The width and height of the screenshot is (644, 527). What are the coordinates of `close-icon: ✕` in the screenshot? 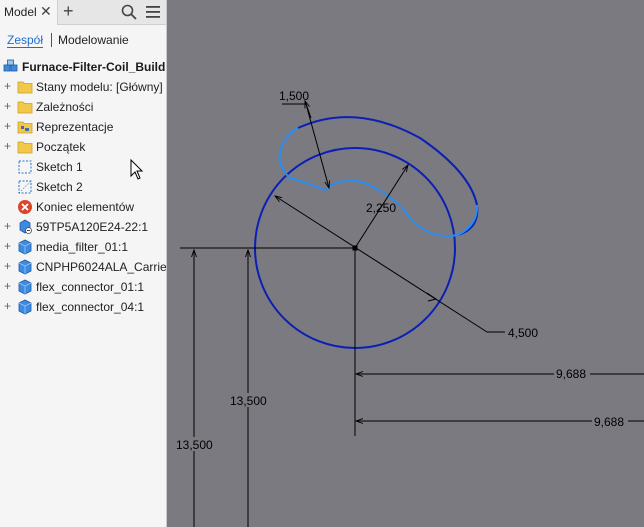 It's located at (46, 11).